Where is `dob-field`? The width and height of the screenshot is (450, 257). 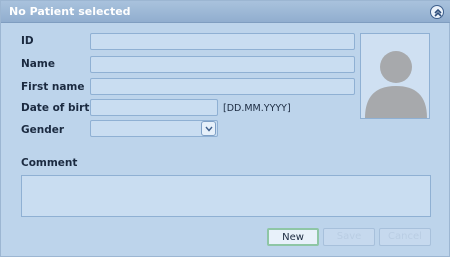
dob-field is located at coordinates (154, 107).